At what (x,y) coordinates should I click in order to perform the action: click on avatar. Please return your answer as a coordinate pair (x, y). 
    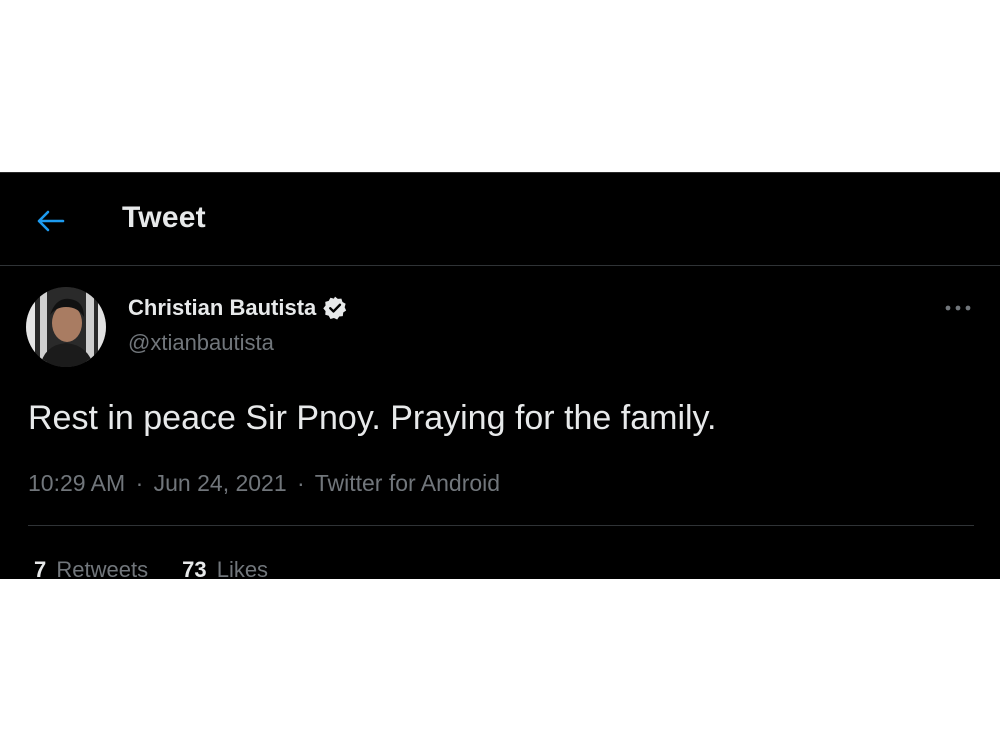
    Looking at the image, I should click on (66, 327).